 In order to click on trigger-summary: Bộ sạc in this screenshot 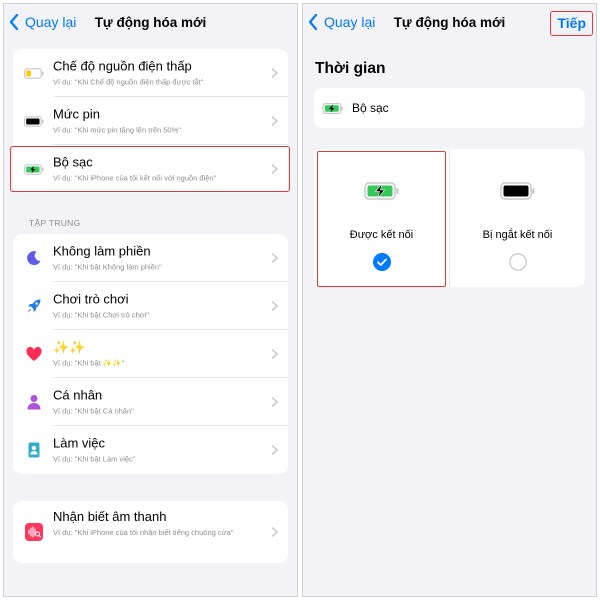, I will do `click(449, 108)`.